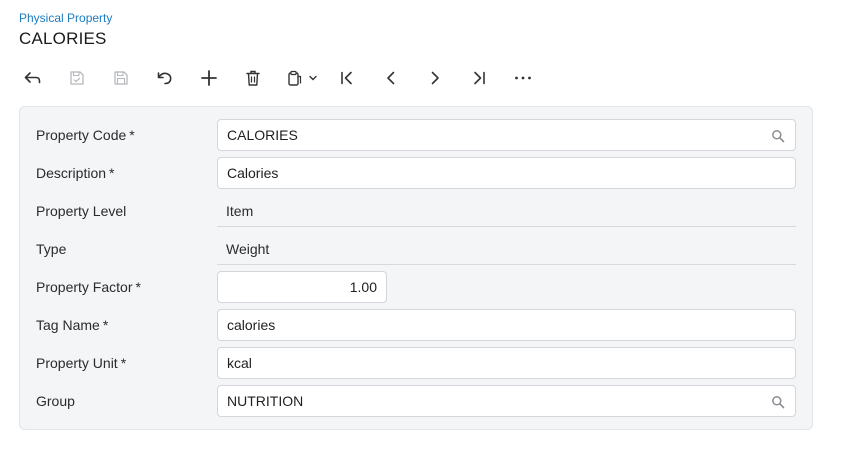 This screenshot has width=850, height=472. I want to click on save-button, so click(121, 78).